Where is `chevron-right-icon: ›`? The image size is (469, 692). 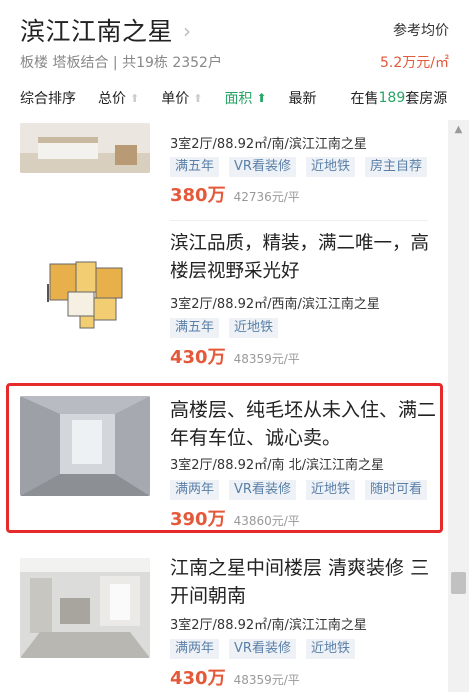
chevron-right-icon: › is located at coordinates (187, 30).